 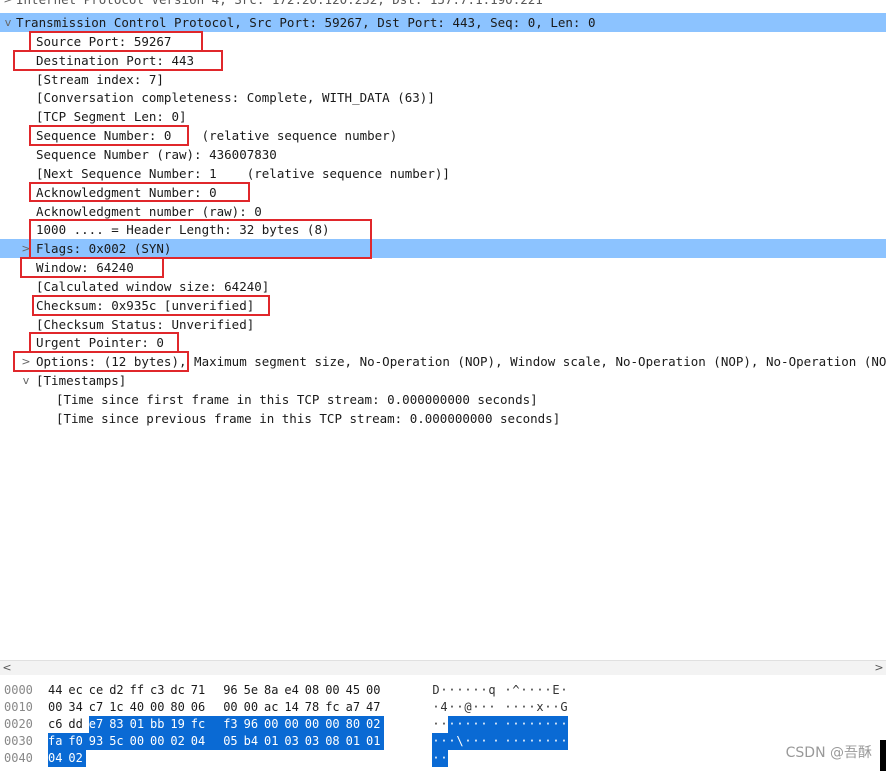 I want to click on hex-byte: bb, so click(x=160, y=724).